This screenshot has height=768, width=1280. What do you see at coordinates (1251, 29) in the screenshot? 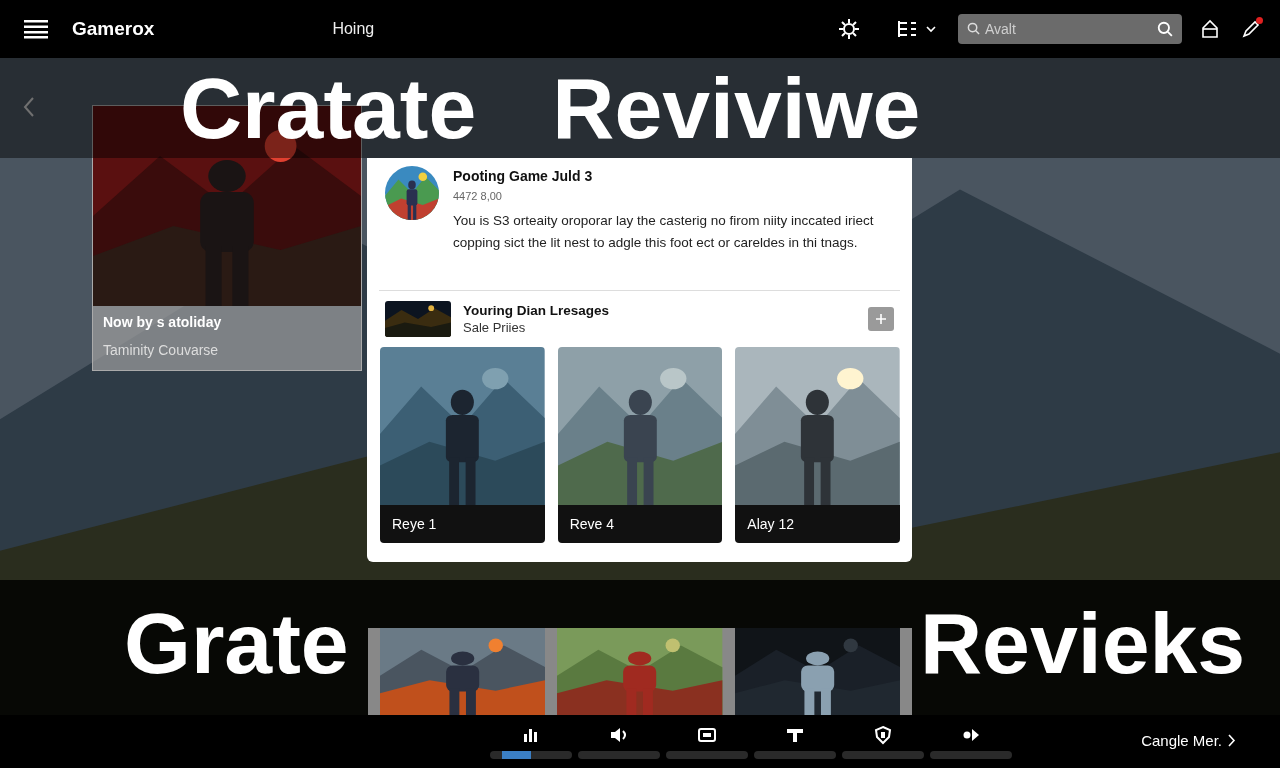
I see `pen-icon` at bounding box center [1251, 29].